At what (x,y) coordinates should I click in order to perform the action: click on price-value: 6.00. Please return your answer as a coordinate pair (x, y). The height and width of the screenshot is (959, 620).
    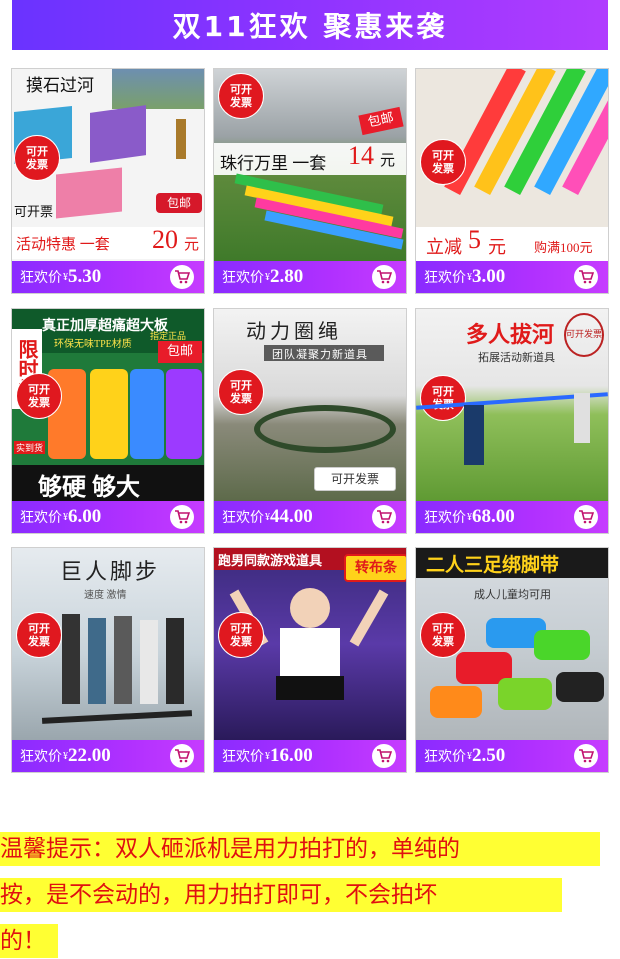
    Looking at the image, I should click on (85, 516).